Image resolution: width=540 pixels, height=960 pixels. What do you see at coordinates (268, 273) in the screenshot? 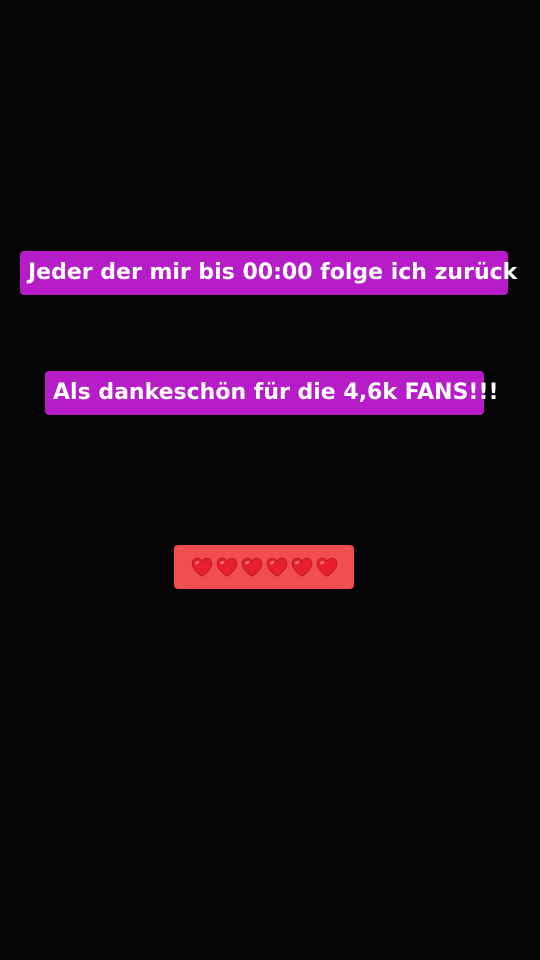
I see `caption-follow-back: Jeder der mir bis 00:00 folge ich zurück` at bounding box center [268, 273].